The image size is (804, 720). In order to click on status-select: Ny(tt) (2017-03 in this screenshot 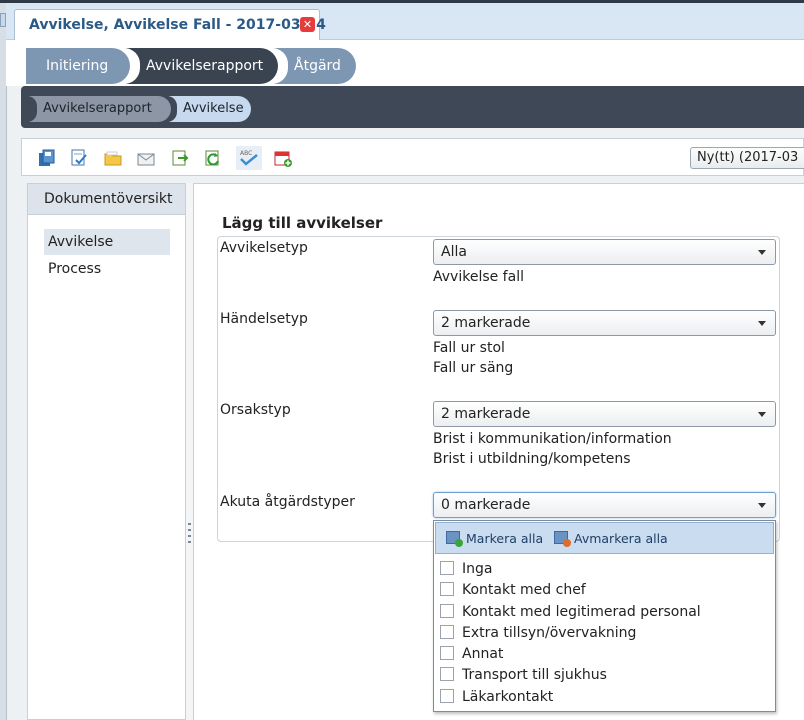, I will do `click(747, 158)`.